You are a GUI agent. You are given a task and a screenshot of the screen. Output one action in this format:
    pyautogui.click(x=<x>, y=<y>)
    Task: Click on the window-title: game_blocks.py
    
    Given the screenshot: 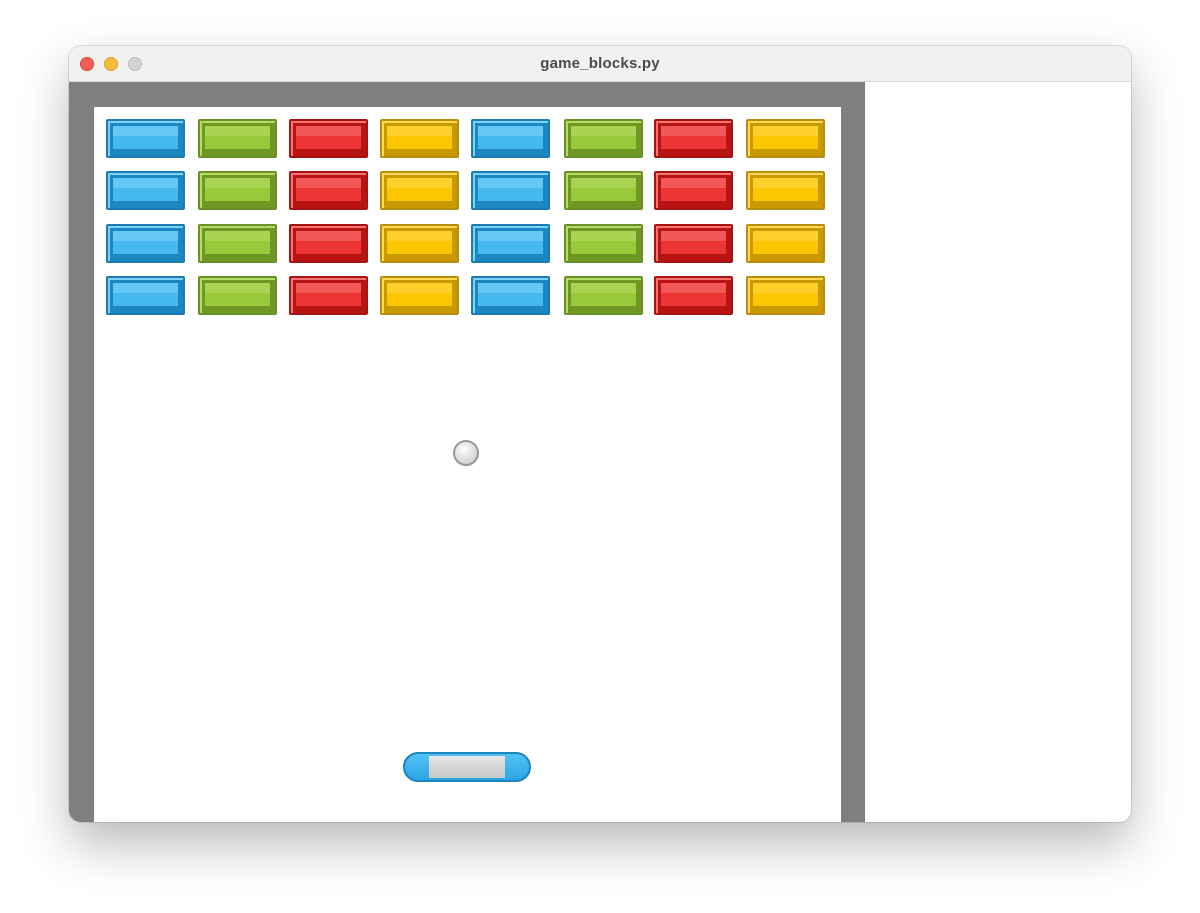 What is the action you would take?
    pyautogui.click(x=600, y=63)
    